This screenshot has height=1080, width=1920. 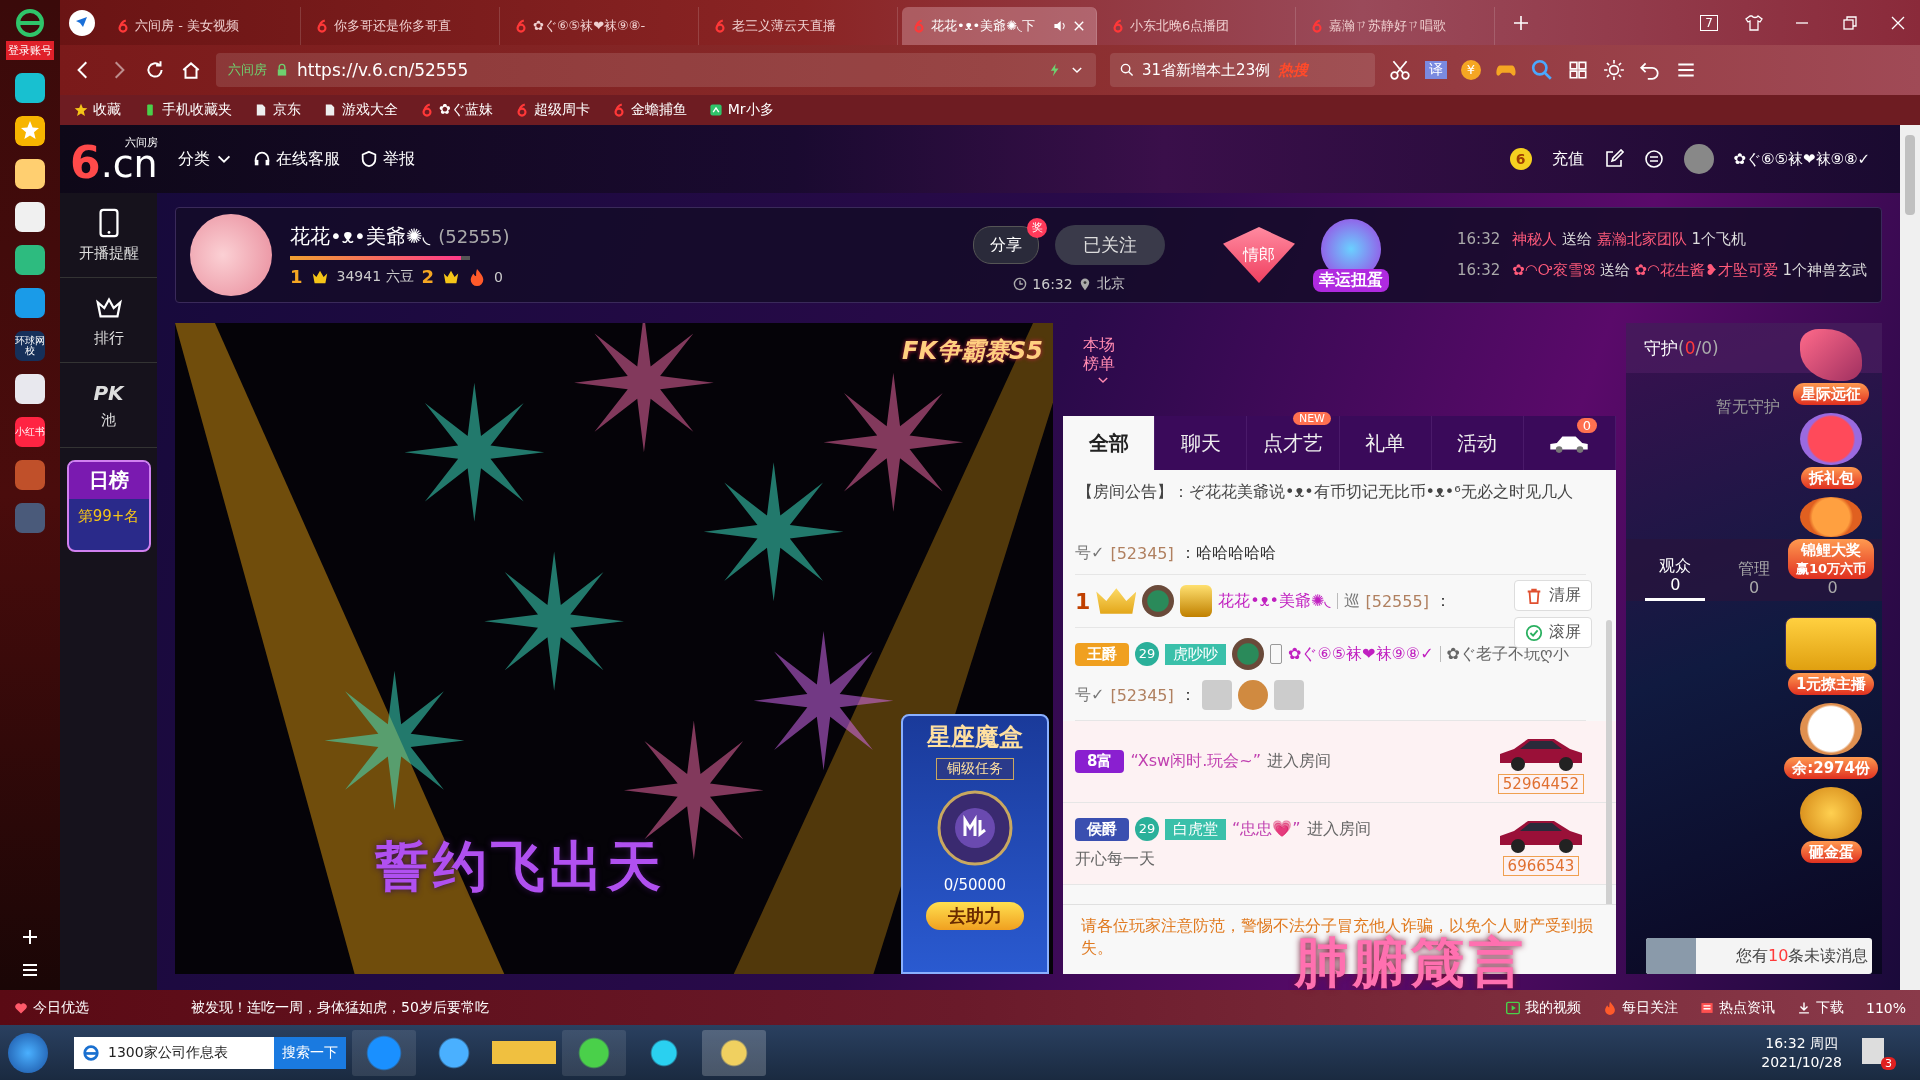 I want to click on compass-icon, so click(x=82, y=22).